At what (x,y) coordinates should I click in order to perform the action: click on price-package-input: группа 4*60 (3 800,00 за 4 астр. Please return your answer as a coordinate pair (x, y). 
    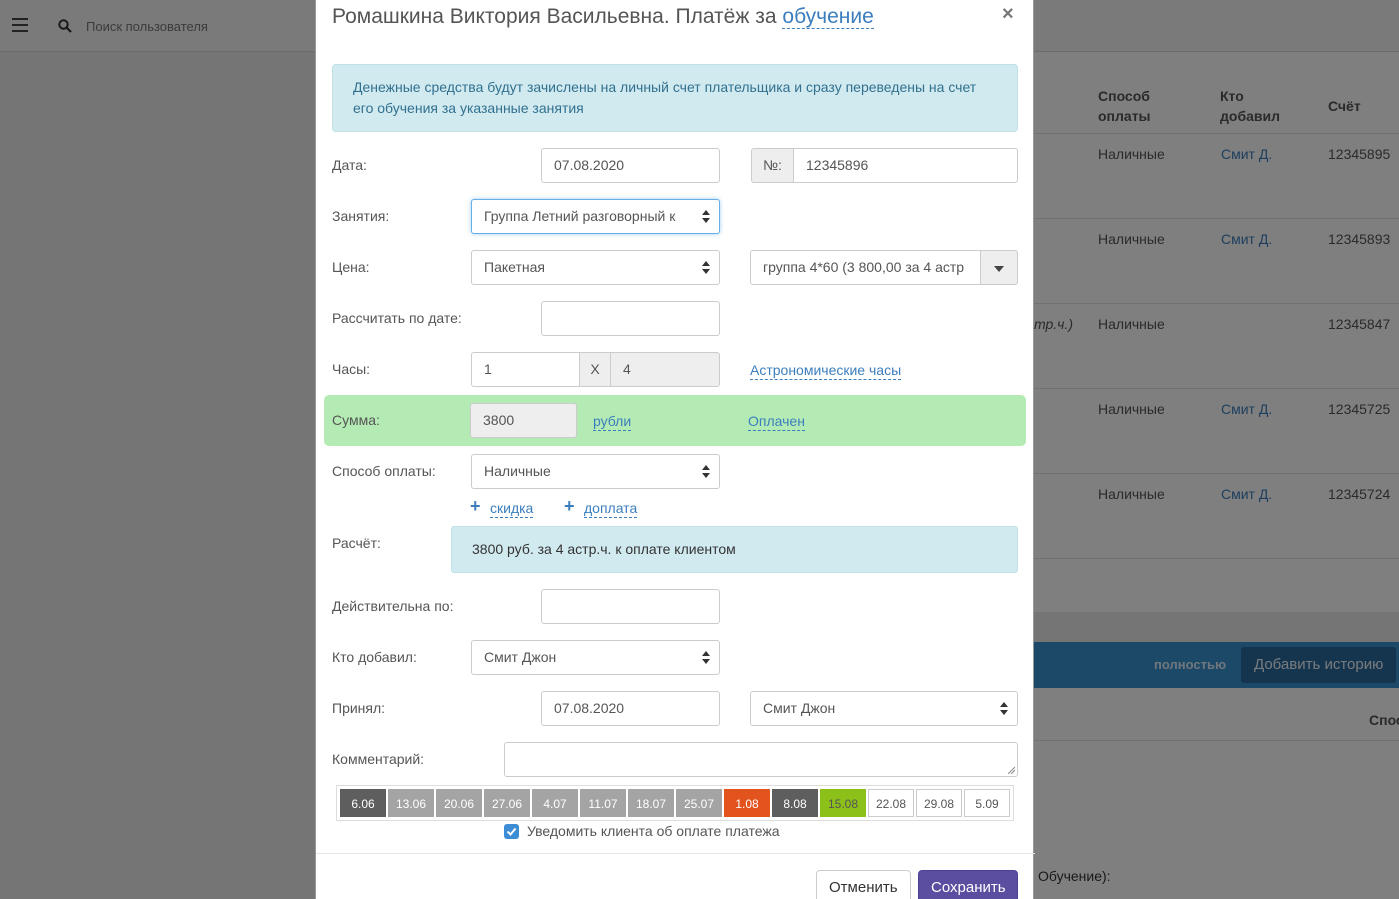
    Looking at the image, I should click on (865, 267).